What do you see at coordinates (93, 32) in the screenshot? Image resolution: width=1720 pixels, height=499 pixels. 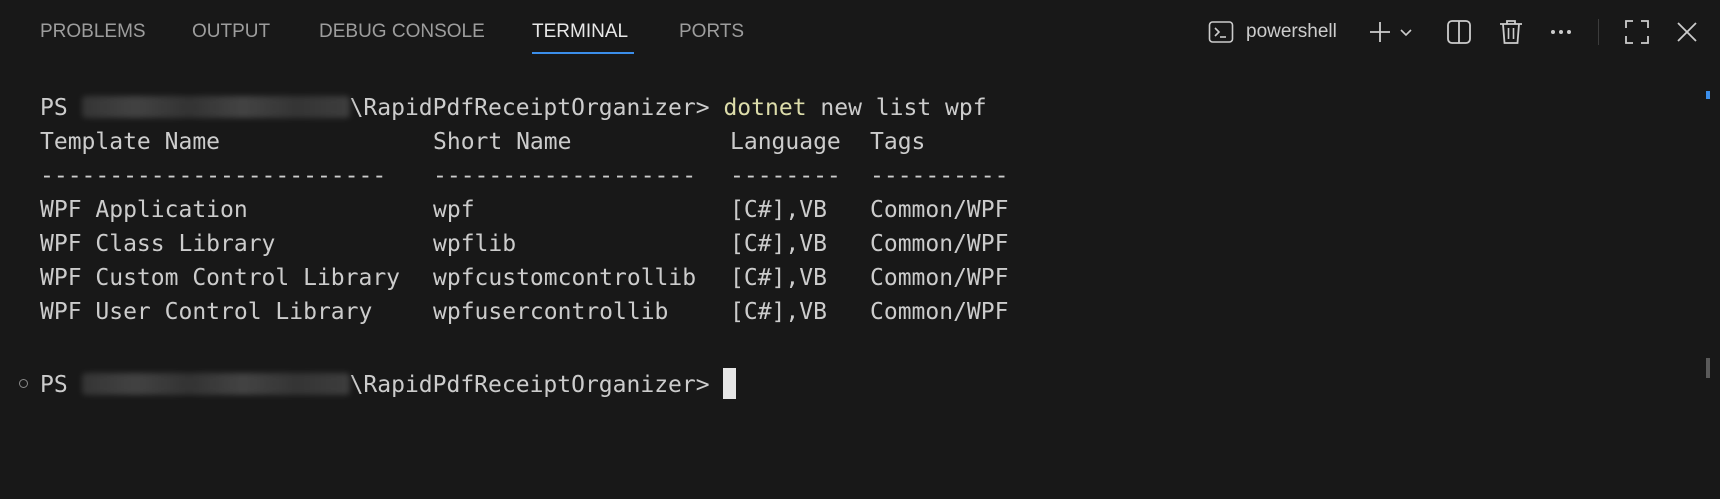 I see `tab-problems: PROBLEMS` at bounding box center [93, 32].